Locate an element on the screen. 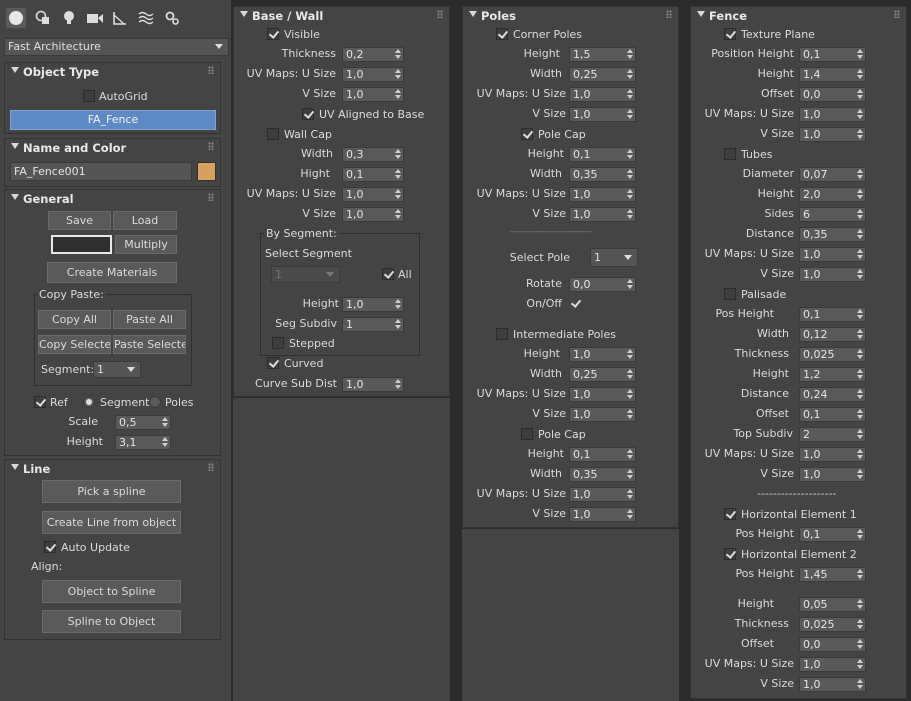 Image resolution: width=911 pixels, height=701 pixels. tubes-v-size-spinner: 1,0 is located at coordinates (832, 274).